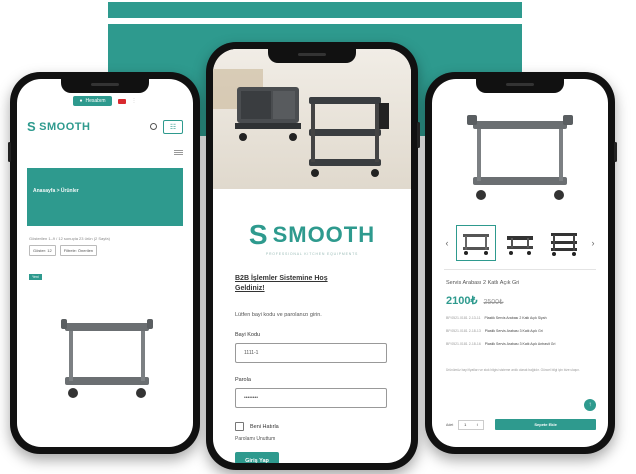 The width and height of the screenshot is (636, 474). I want to click on header-actions: ☷, so click(166, 126).